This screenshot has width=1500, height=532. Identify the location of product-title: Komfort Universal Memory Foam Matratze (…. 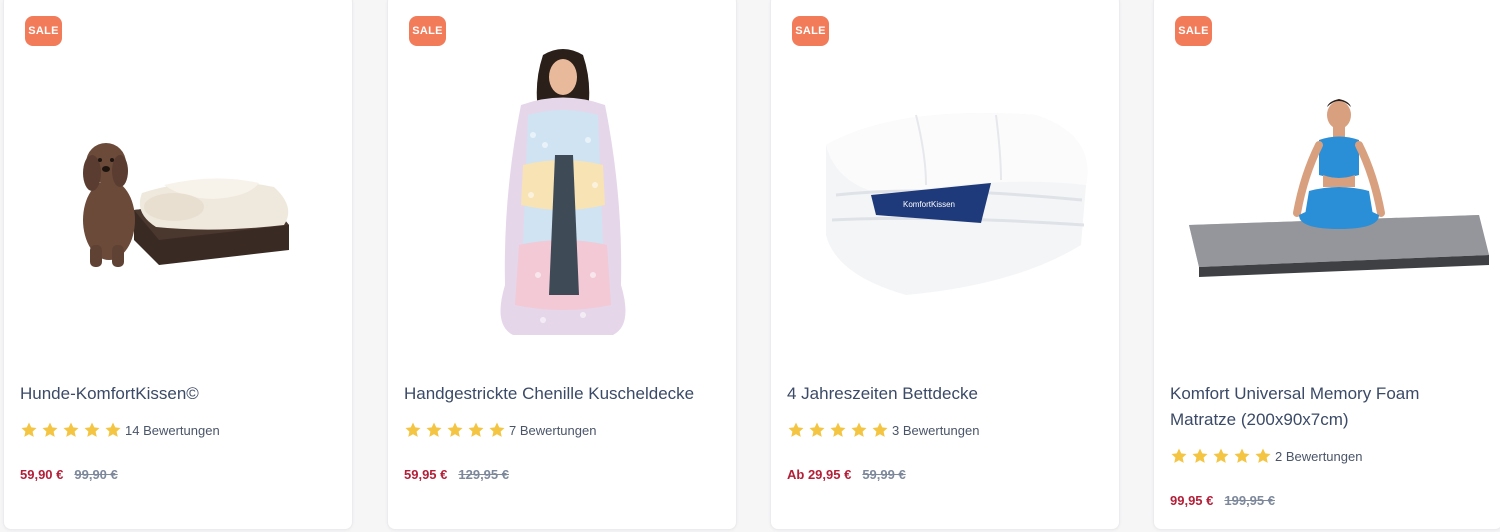
(1330, 407).